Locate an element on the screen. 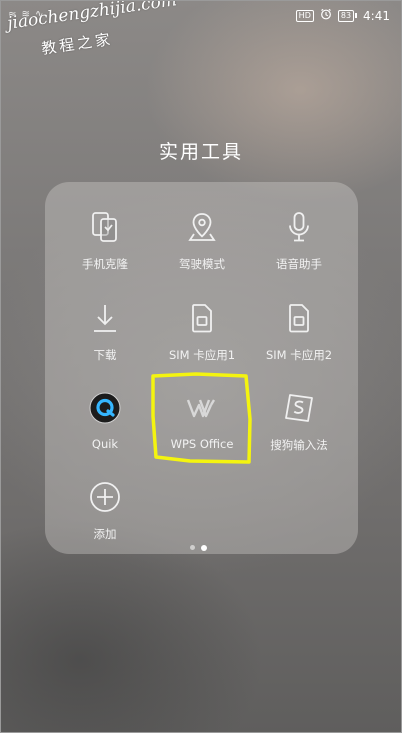 The height and width of the screenshot is (733, 402). add-circle-icon is located at coordinates (105, 497).